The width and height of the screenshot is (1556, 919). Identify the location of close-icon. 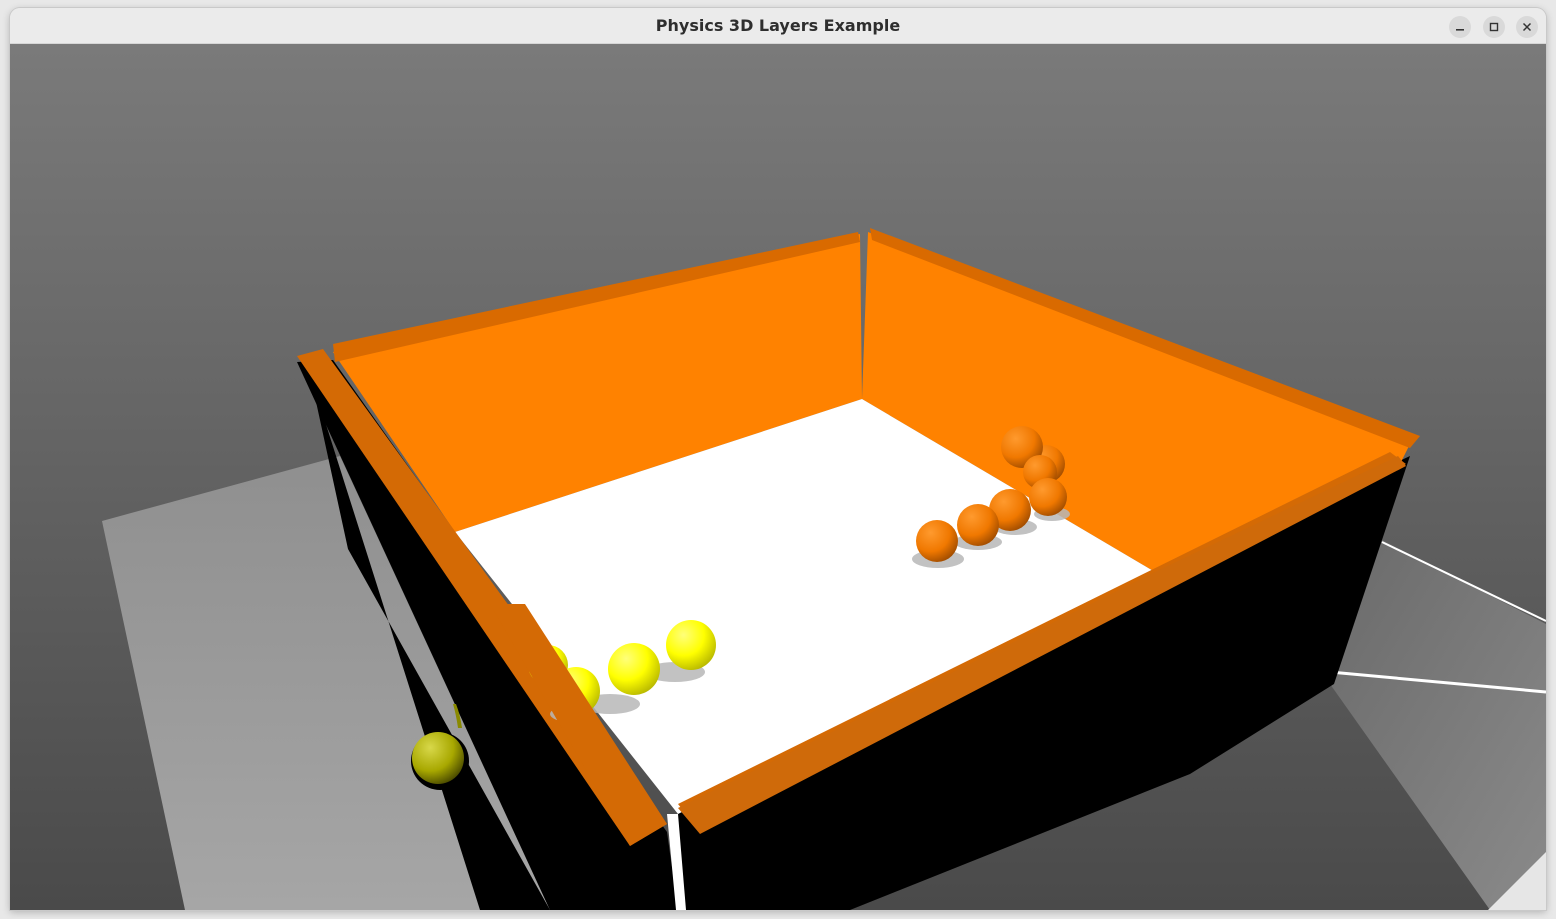
(1527, 27).